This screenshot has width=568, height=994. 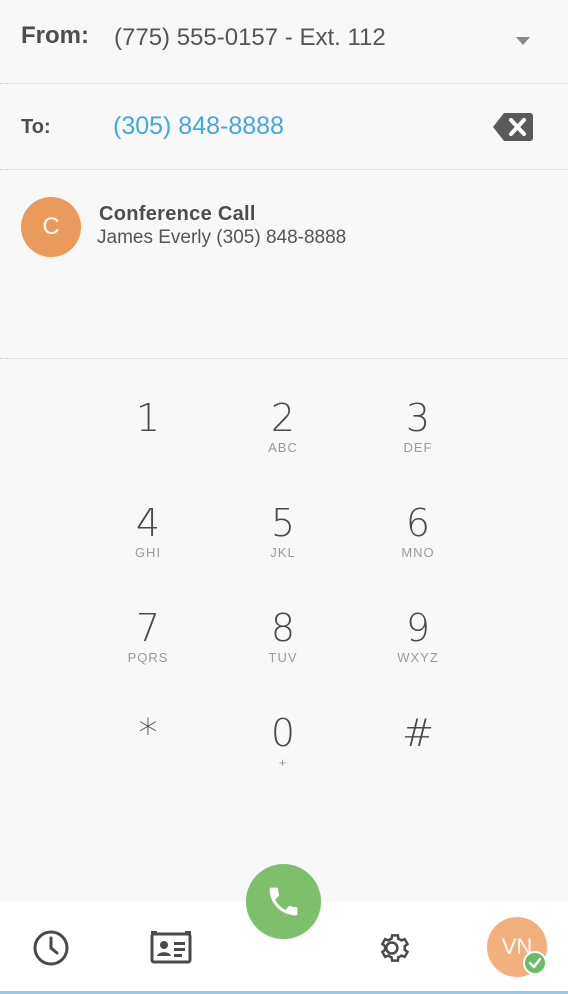 What do you see at coordinates (418, 733) in the screenshot?
I see `key-digit: #` at bounding box center [418, 733].